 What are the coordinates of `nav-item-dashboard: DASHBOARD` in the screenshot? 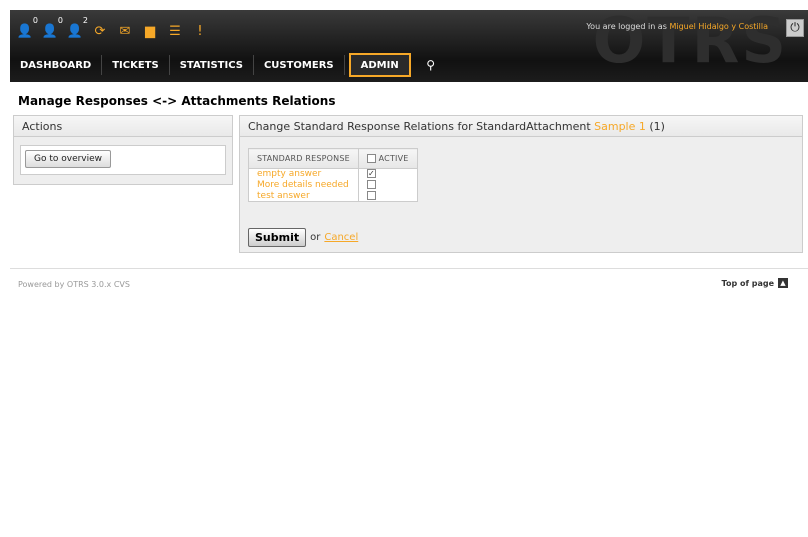 It's located at (56, 65).